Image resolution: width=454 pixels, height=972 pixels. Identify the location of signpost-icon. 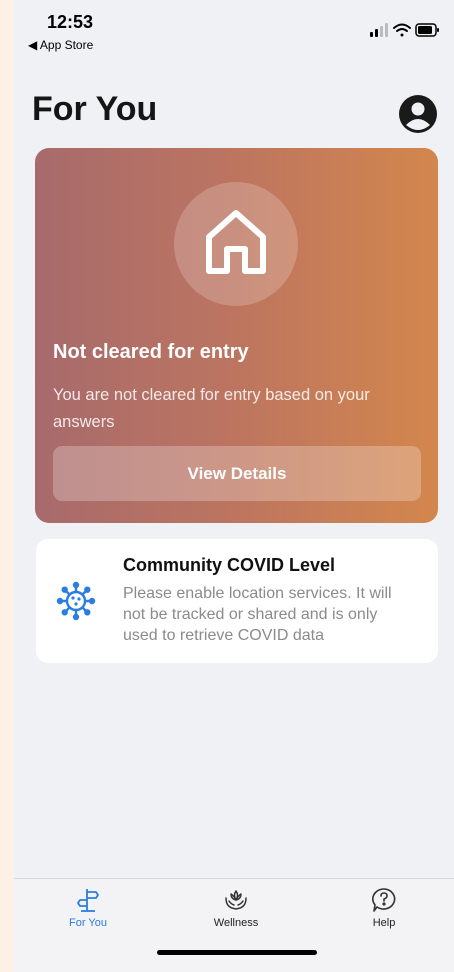
(88, 900).